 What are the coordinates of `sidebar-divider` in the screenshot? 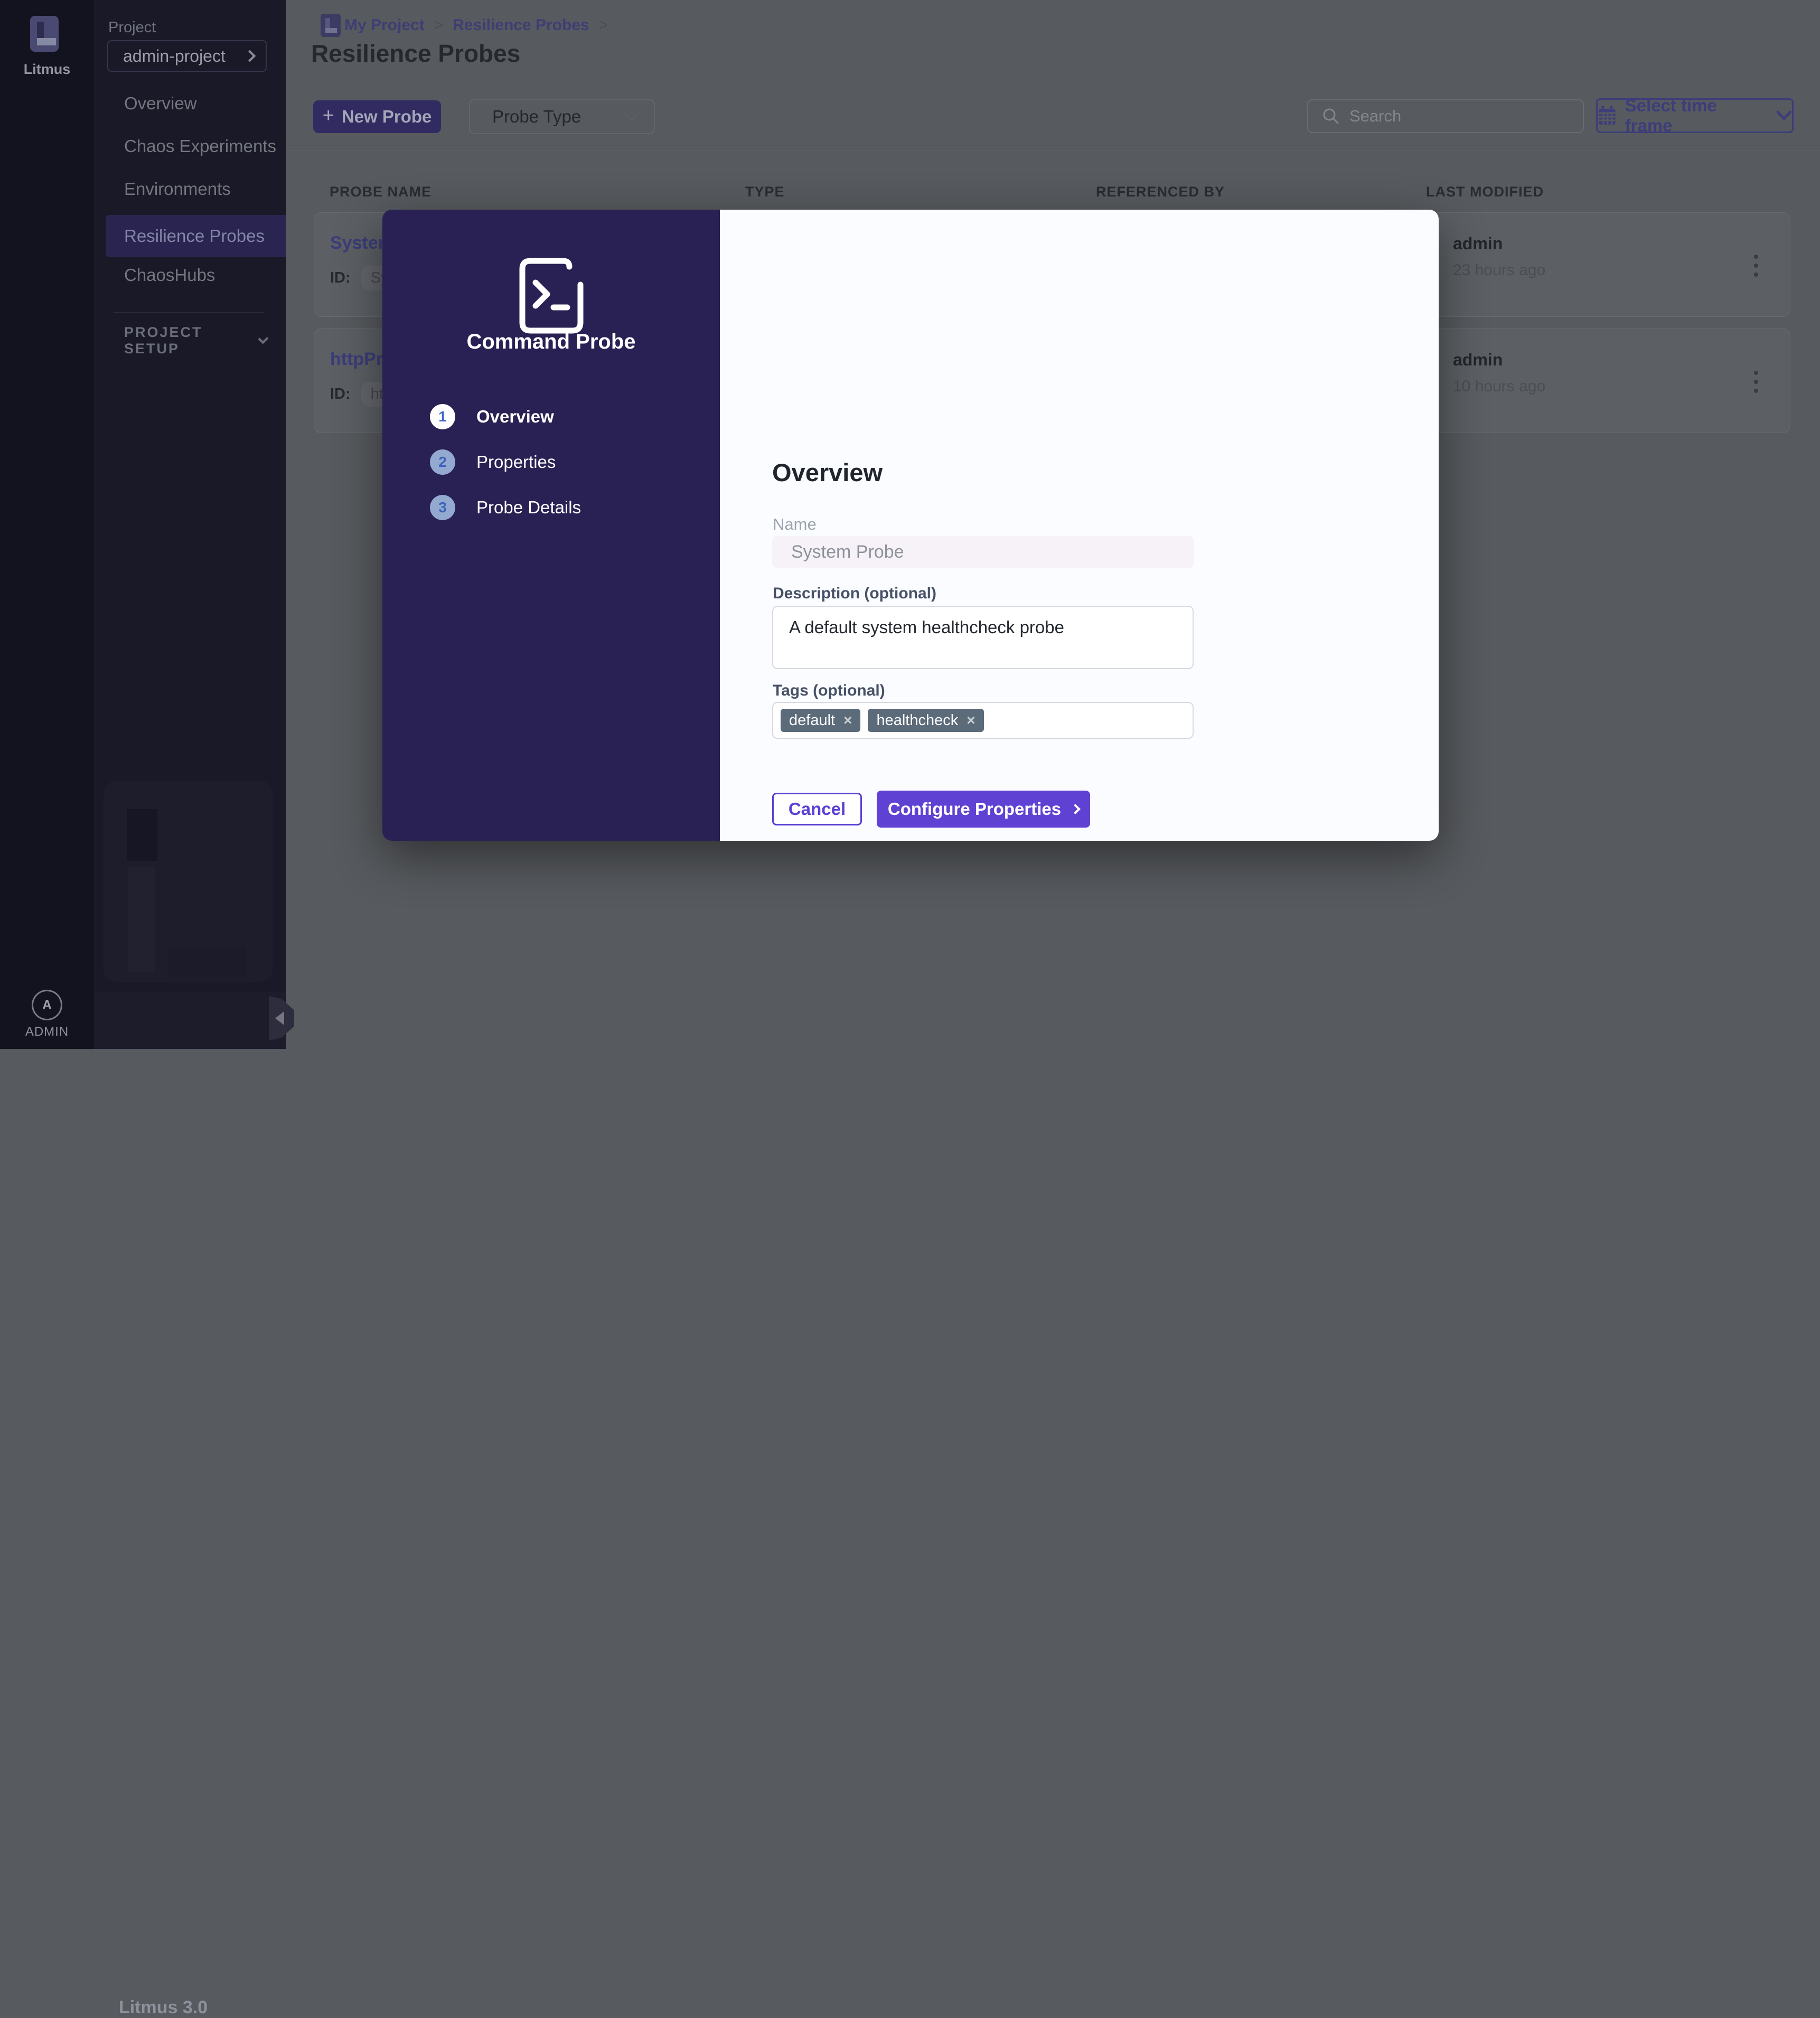 It's located at (189, 312).